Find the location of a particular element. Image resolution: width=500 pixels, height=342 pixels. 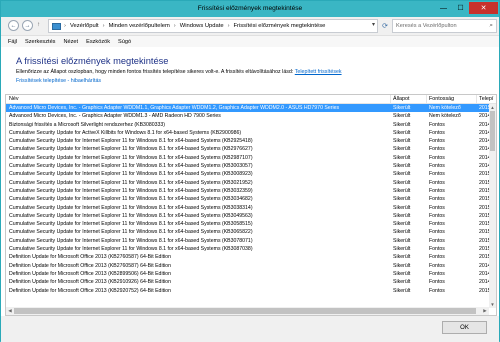

minimize-button: — is located at coordinates (443, 8).